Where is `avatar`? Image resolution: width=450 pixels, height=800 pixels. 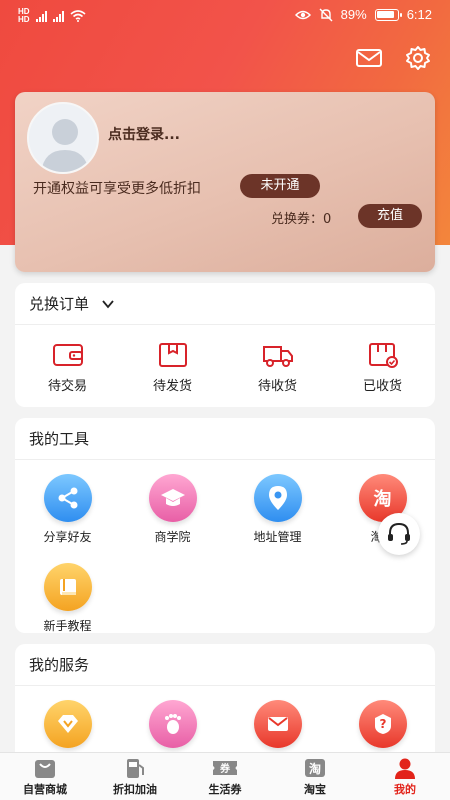
avatar is located at coordinates (63, 138).